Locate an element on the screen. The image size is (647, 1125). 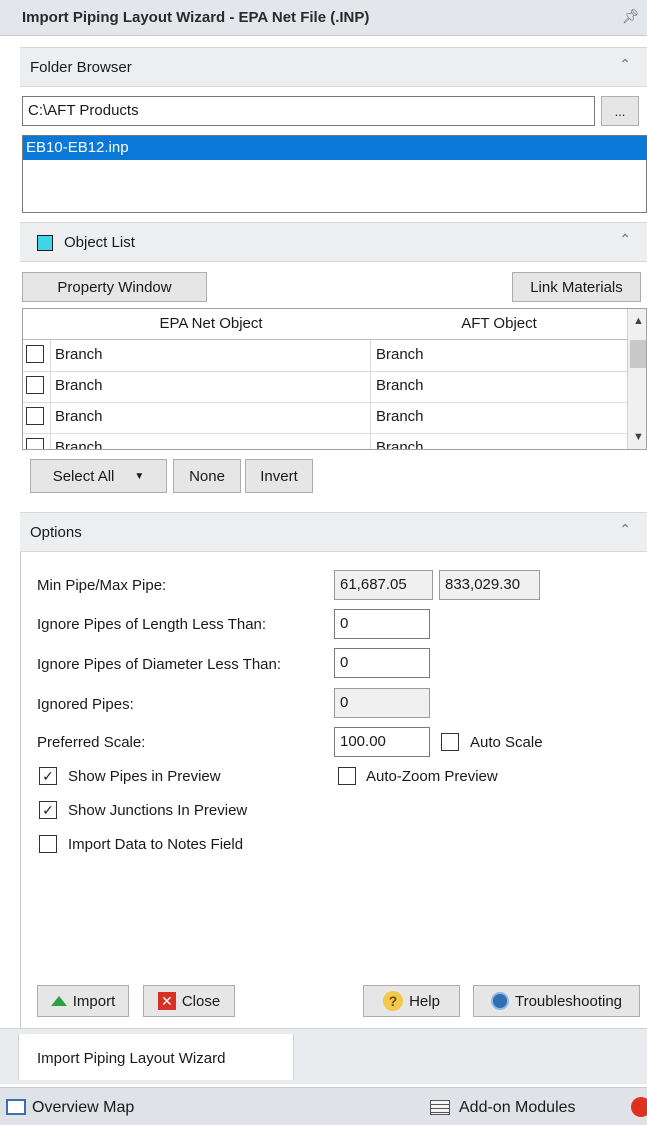
object-list-title: Object List is located at coordinates (99, 242).